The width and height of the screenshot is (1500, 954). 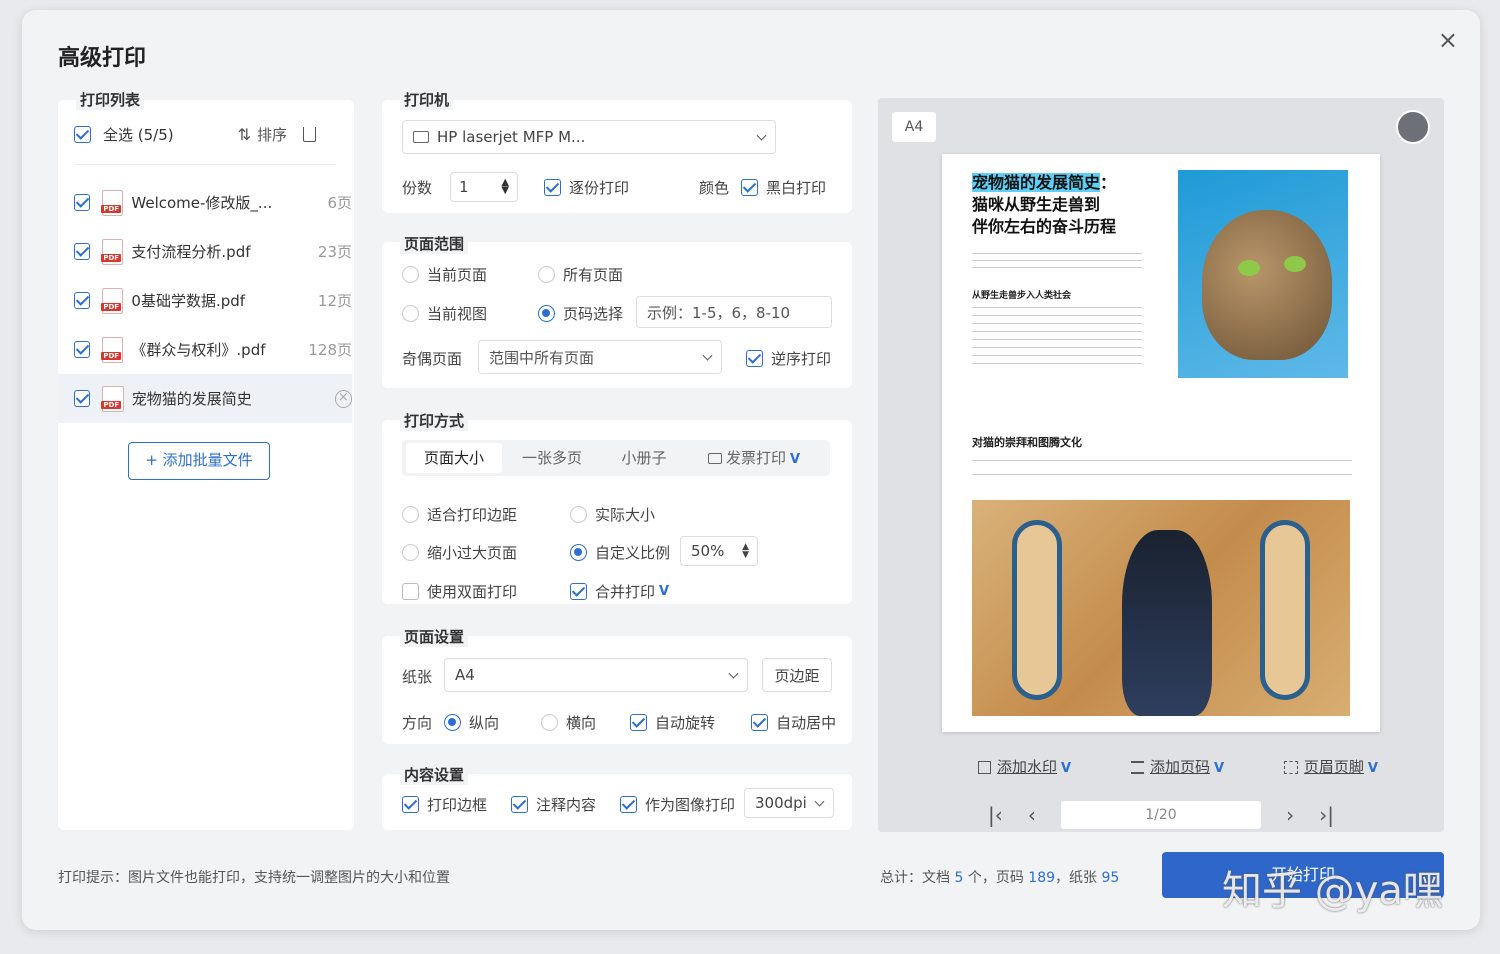 What do you see at coordinates (1161, 815) in the screenshot?
I see `page-indicator: 1/20` at bounding box center [1161, 815].